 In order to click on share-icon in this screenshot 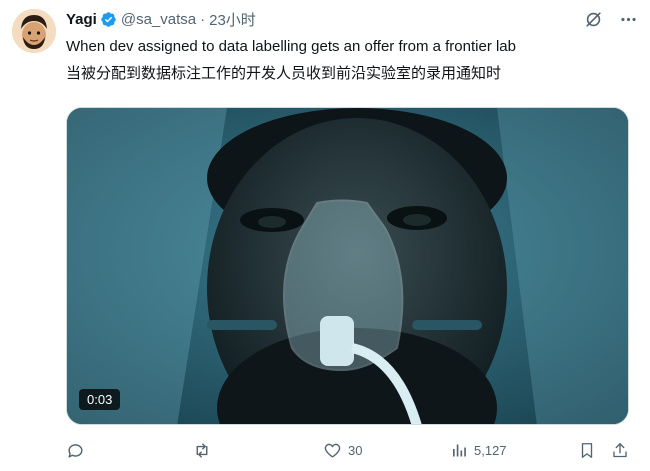, I will do `click(620, 449)`.